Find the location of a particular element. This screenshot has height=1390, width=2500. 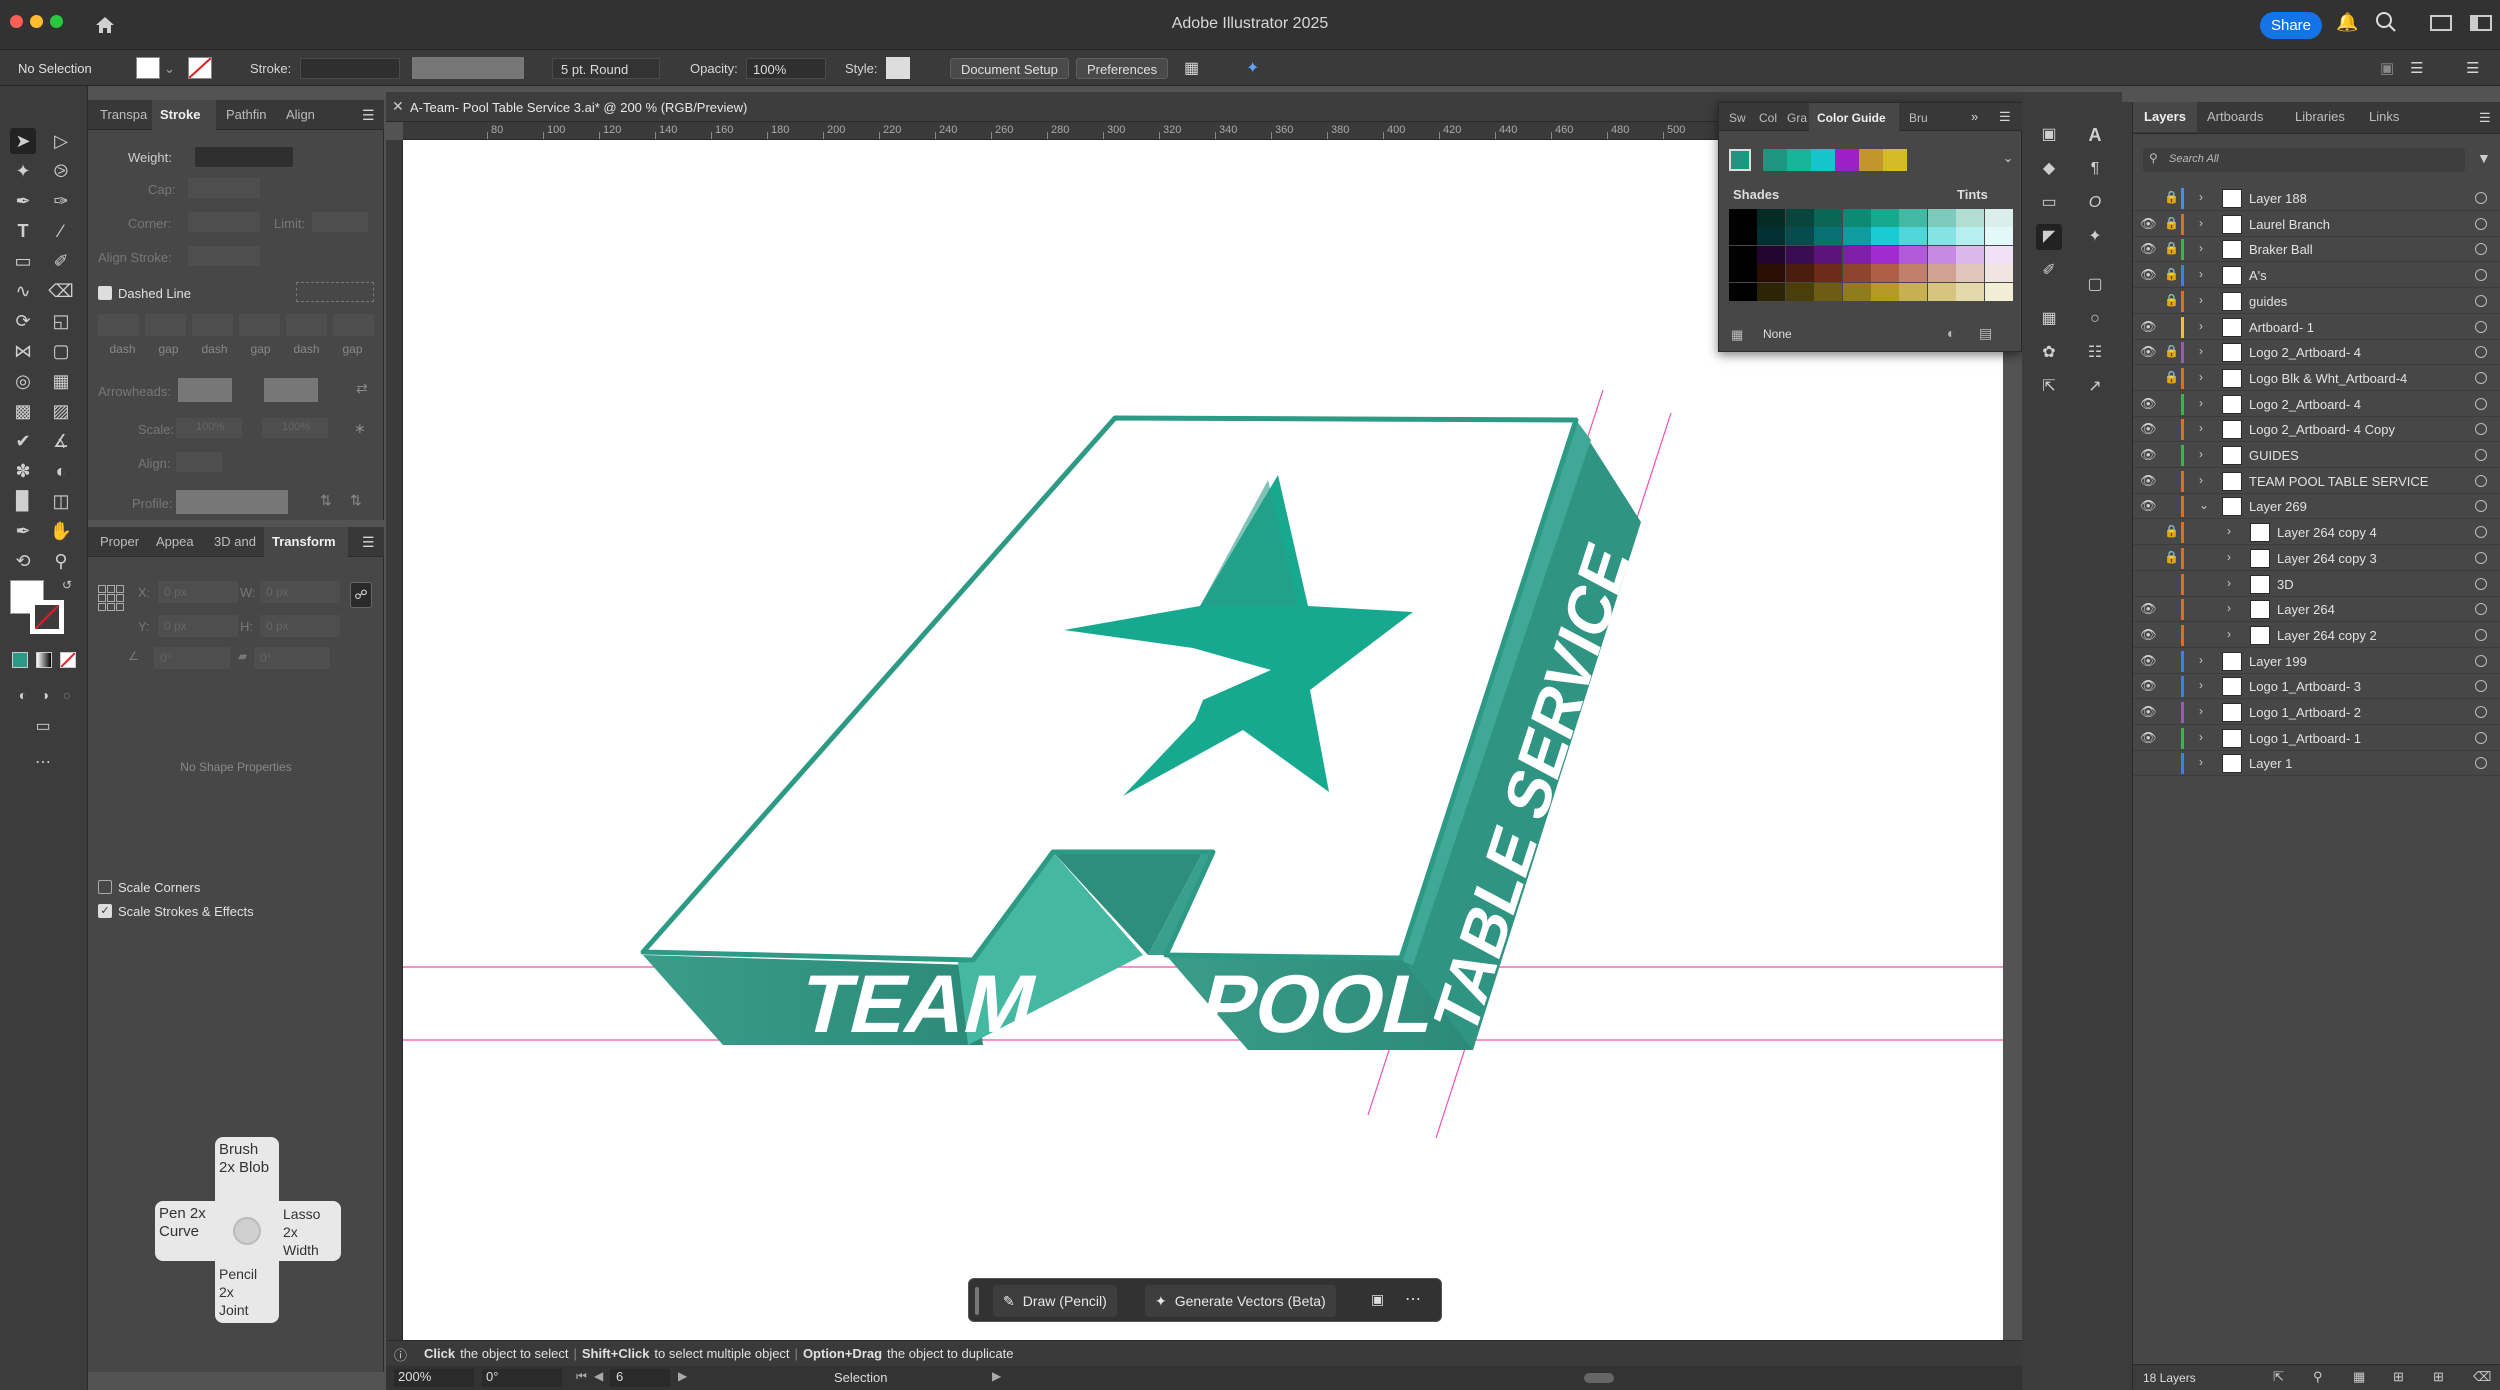

dashed-line-checkbox is located at coordinates (105, 293).